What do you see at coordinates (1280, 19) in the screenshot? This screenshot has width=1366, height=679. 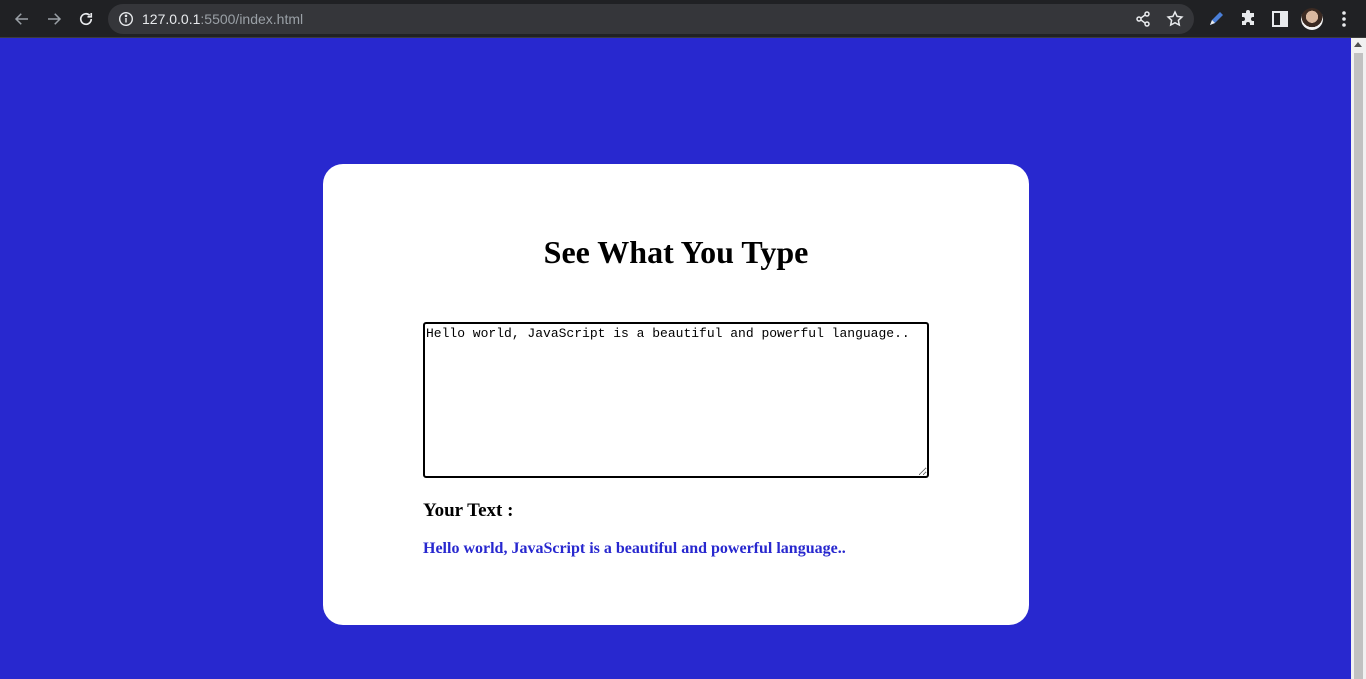 I see `side-panel-icon` at bounding box center [1280, 19].